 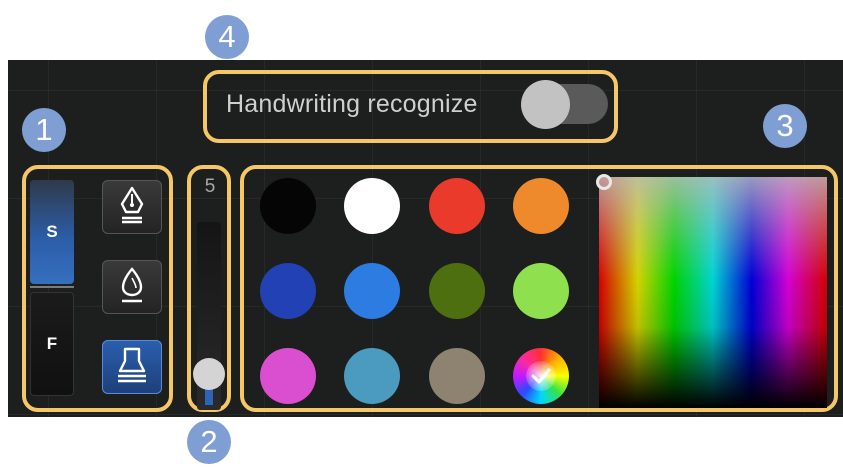 I want to click on custom-color-button, so click(x=541, y=376).